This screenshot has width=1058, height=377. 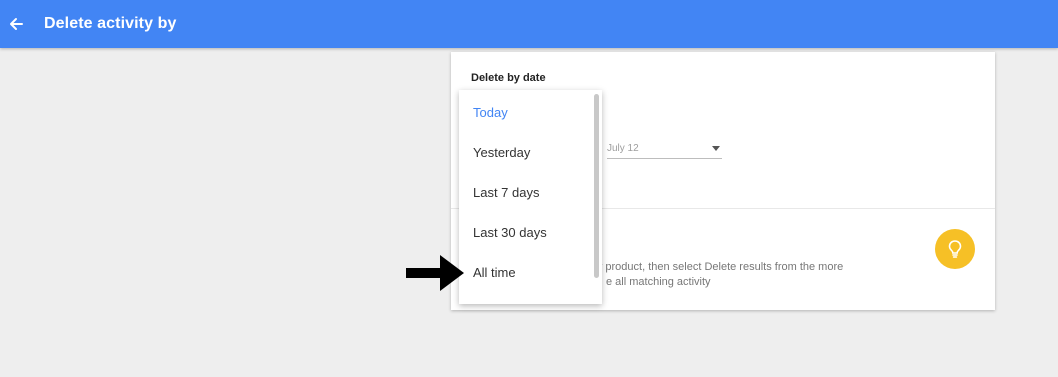 What do you see at coordinates (435, 273) in the screenshot?
I see `arrow-right-icon` at bounding box center [435, 273].